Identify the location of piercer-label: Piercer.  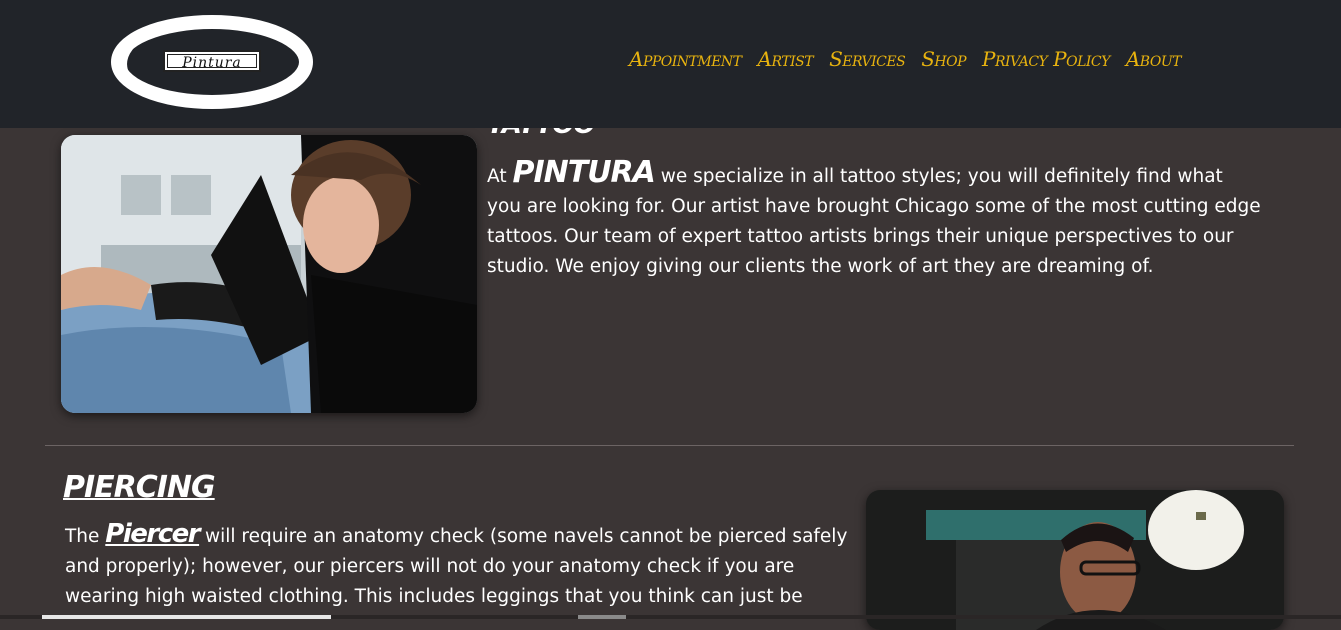
(152, 534).